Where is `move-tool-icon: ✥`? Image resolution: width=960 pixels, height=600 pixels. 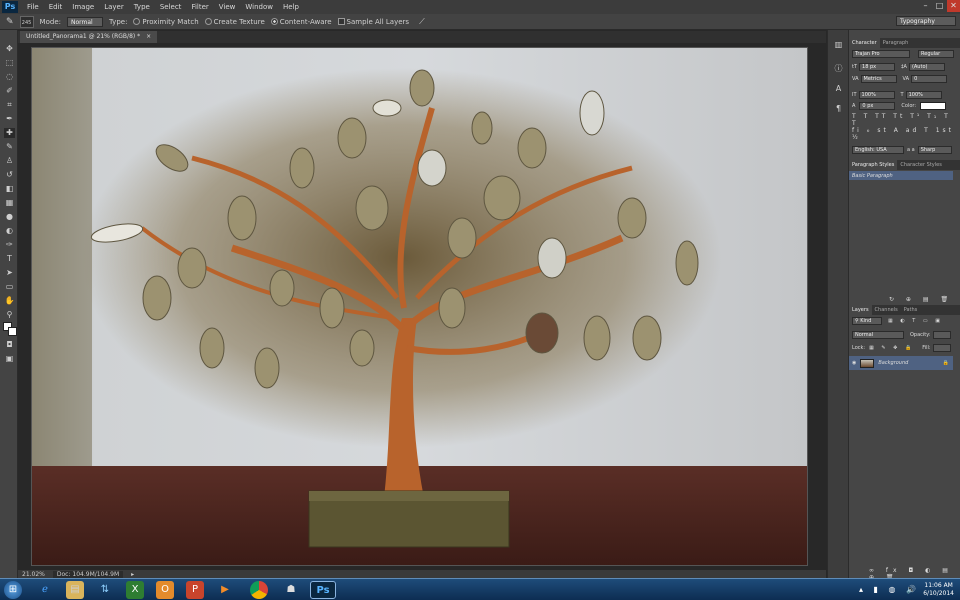
move-tool-icon: ✥ is located at coordinates (9, 49).